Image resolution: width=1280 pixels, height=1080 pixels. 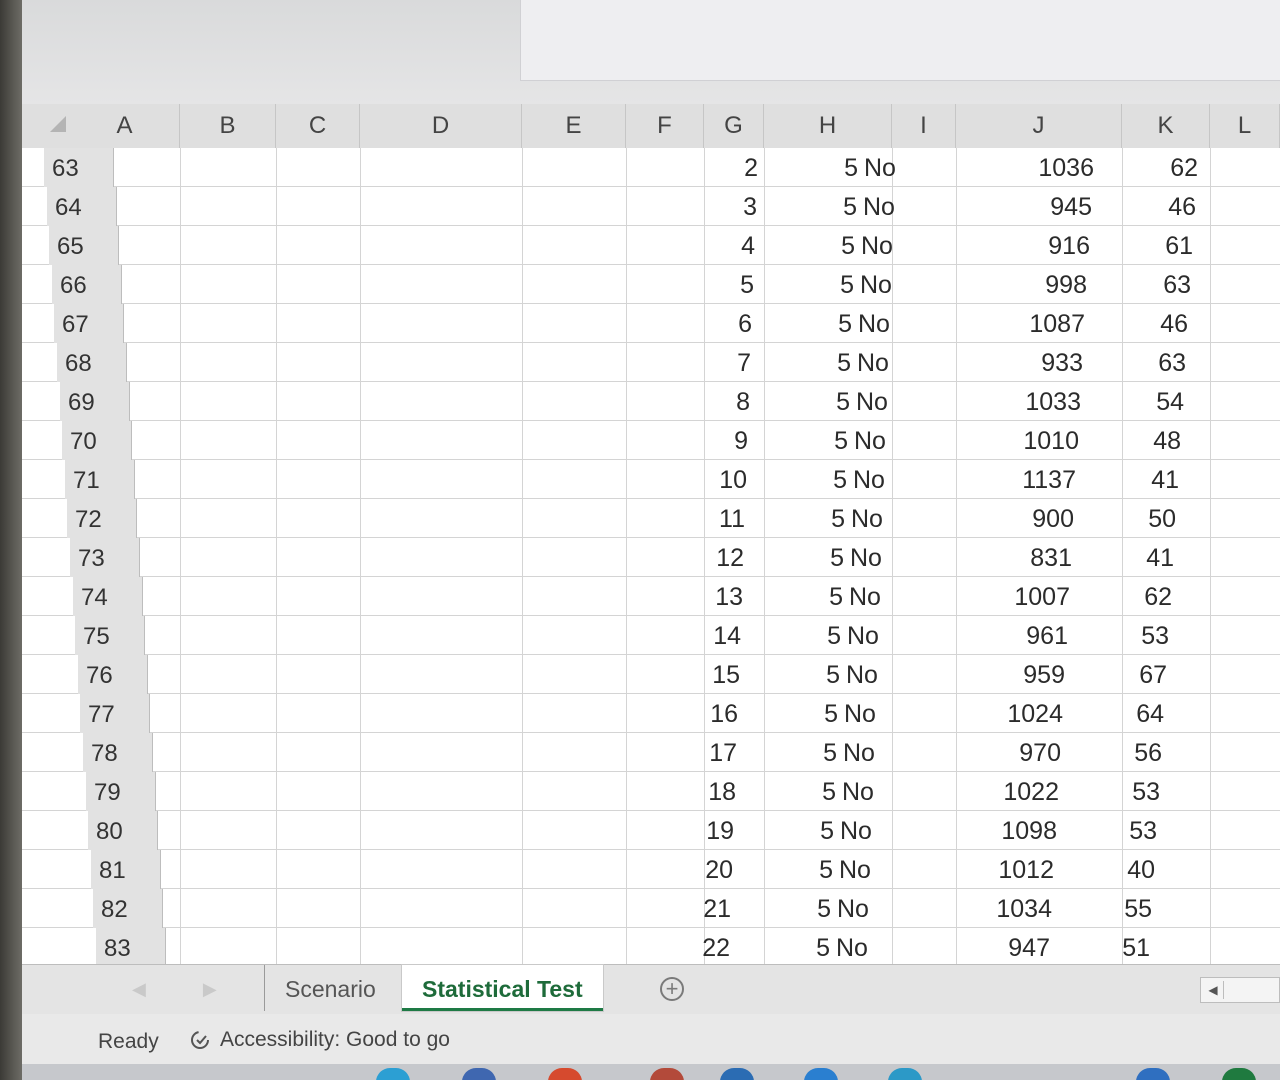 I want to click on cell-k: 63, so click(x=1148, y=362).